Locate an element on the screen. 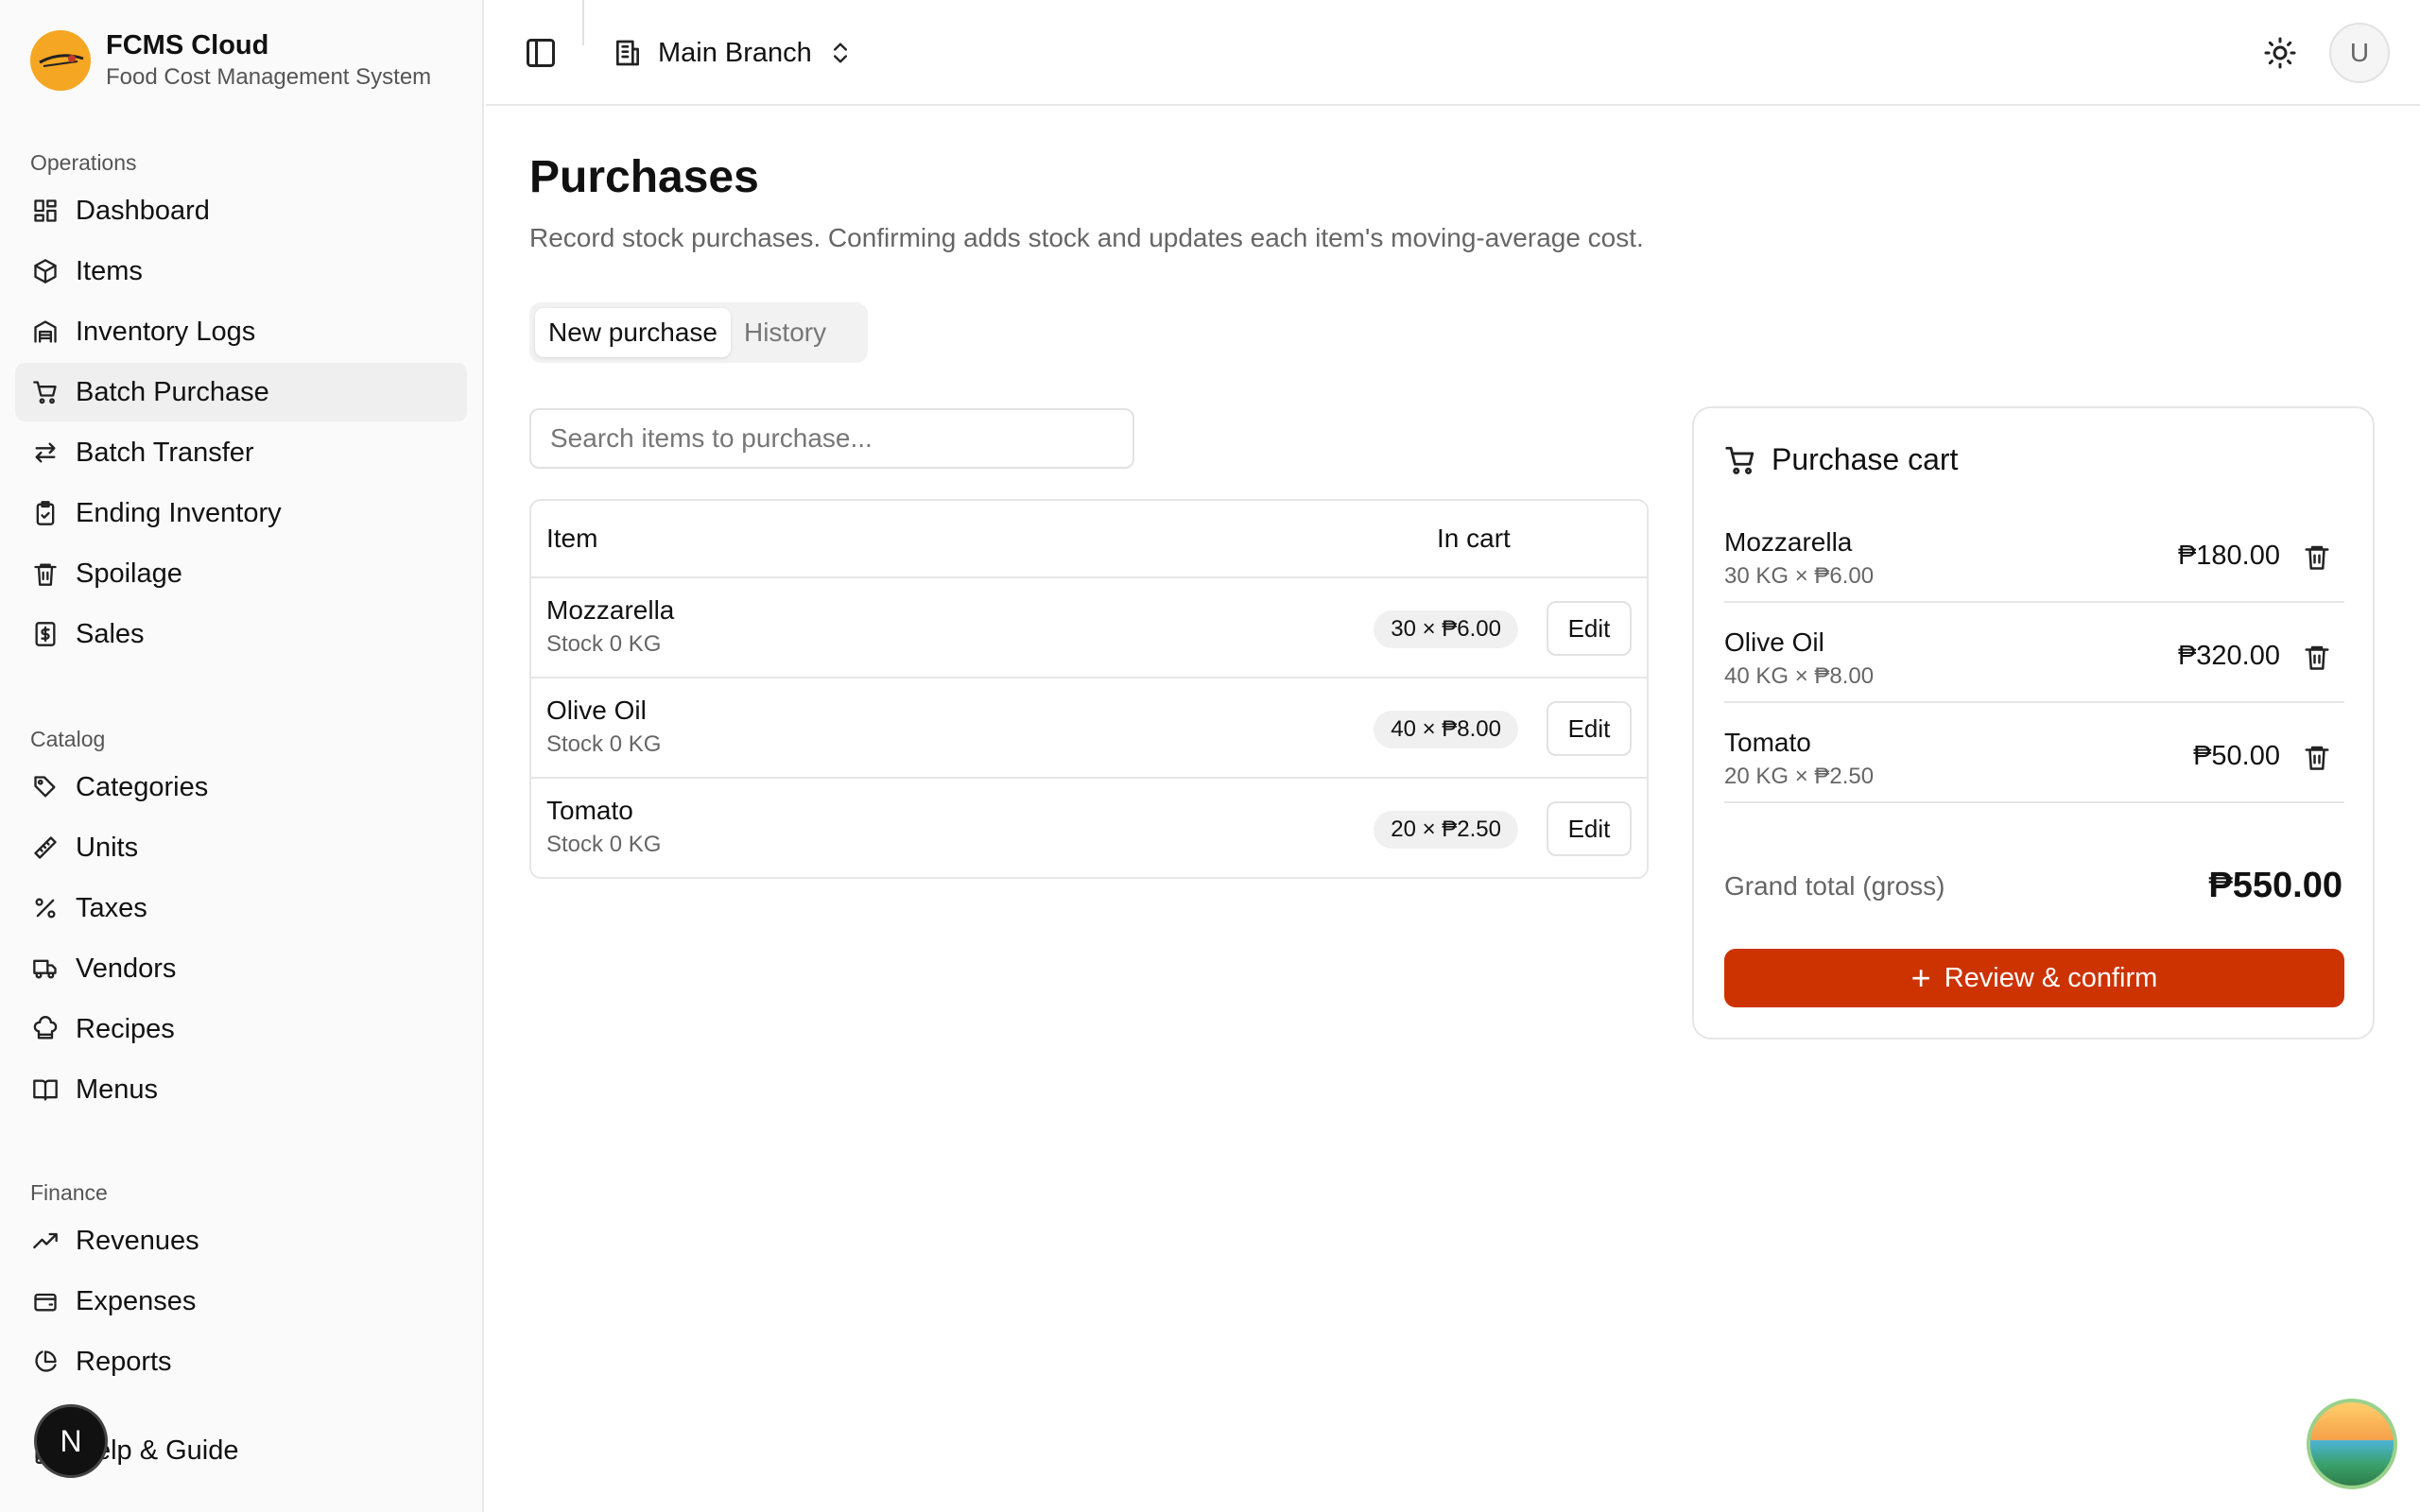 This screenshot has width=2420, height=1512. warehouse-icon is located at coordinates (45, 332).